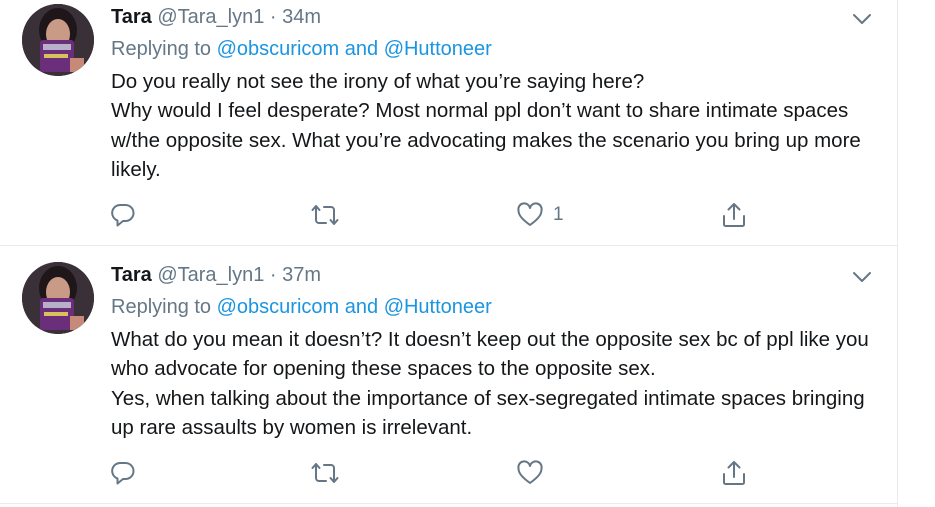 This screenshot has height=507, width=935. Describe the element at coordinates (558, 214) in the screenshot. I see `like-count: 1` at that location.